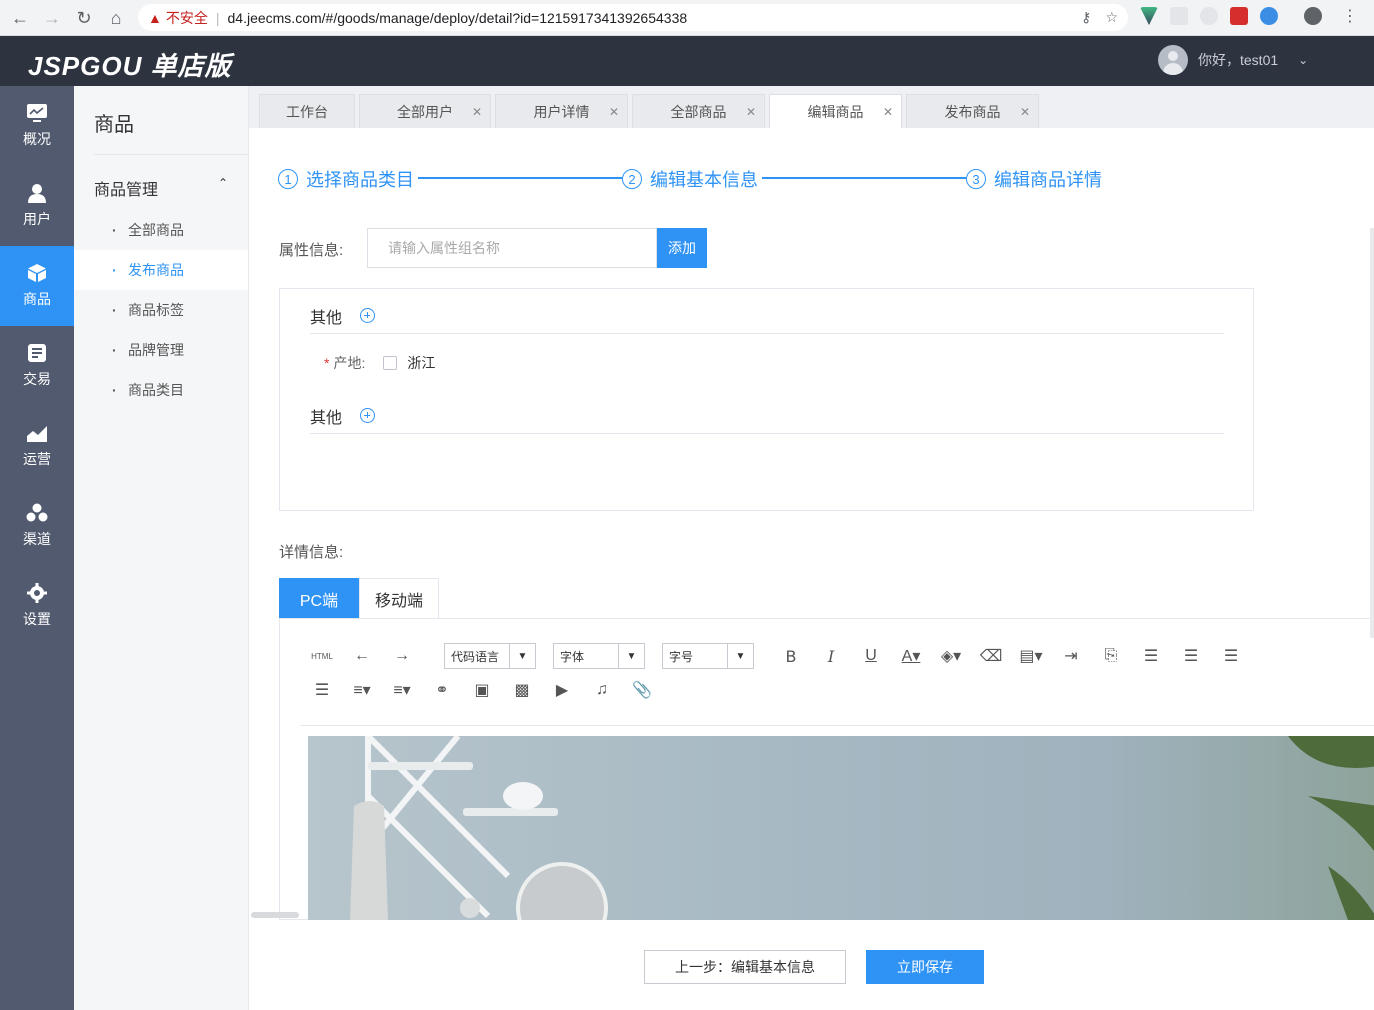 This screenshot has height=1010, width=1374. Describe the element at coordinates (161, 270) in the screenshot. I see `sub-nav-item-publish-goods: 发布商品` at that location.